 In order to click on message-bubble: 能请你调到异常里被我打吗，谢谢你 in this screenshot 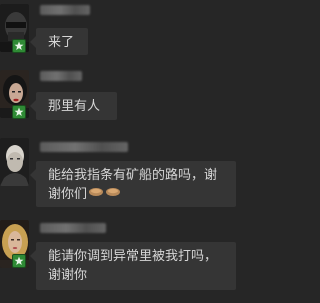, I will do `click(133, 266)`.